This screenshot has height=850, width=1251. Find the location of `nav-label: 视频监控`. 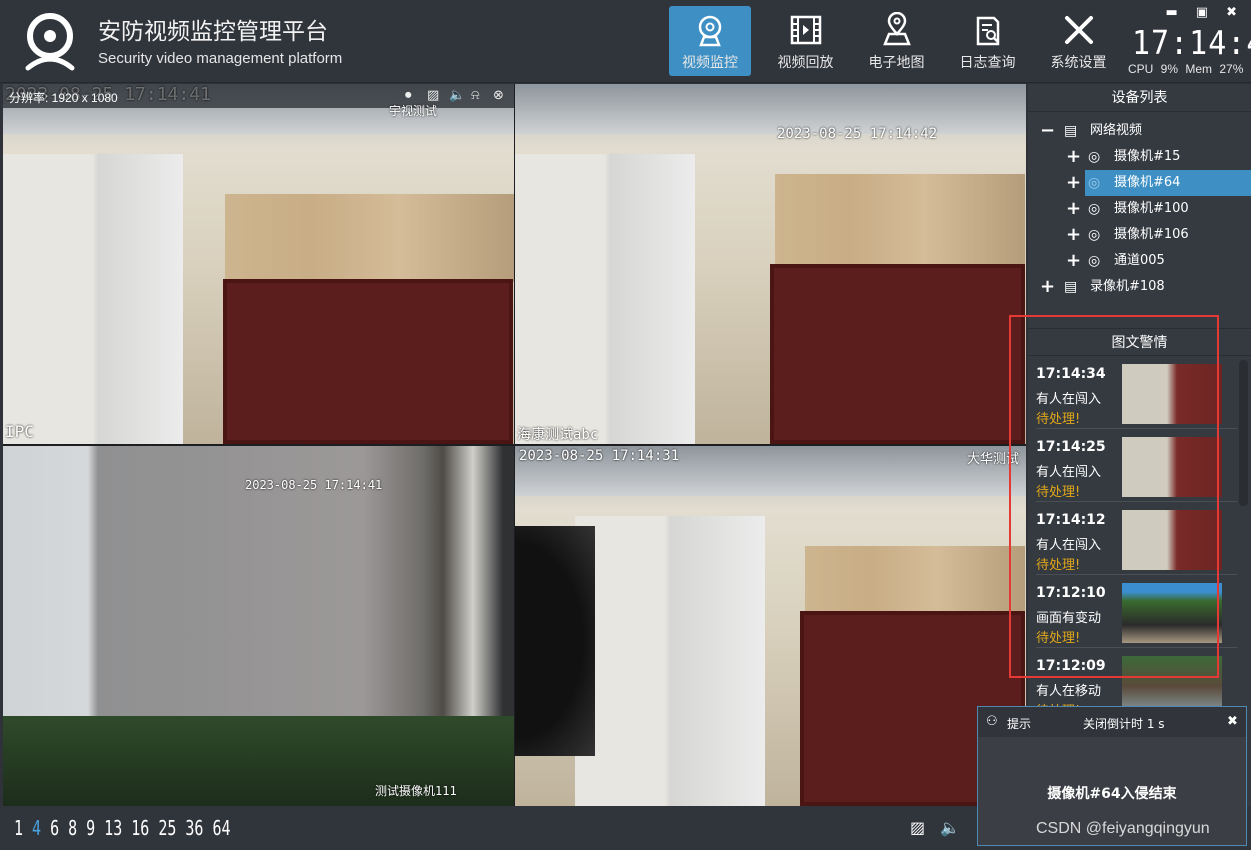

nav-label: 视频监控 is located at coordinates (710, 63).